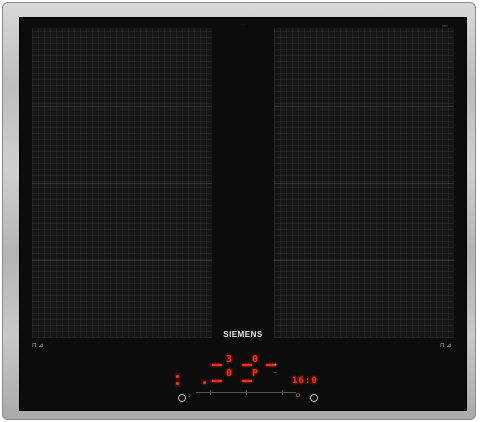  What do you see at coordinates (275, 373) in the screenshot?
I see `minus-button: −` at bounding box center [275, 373].